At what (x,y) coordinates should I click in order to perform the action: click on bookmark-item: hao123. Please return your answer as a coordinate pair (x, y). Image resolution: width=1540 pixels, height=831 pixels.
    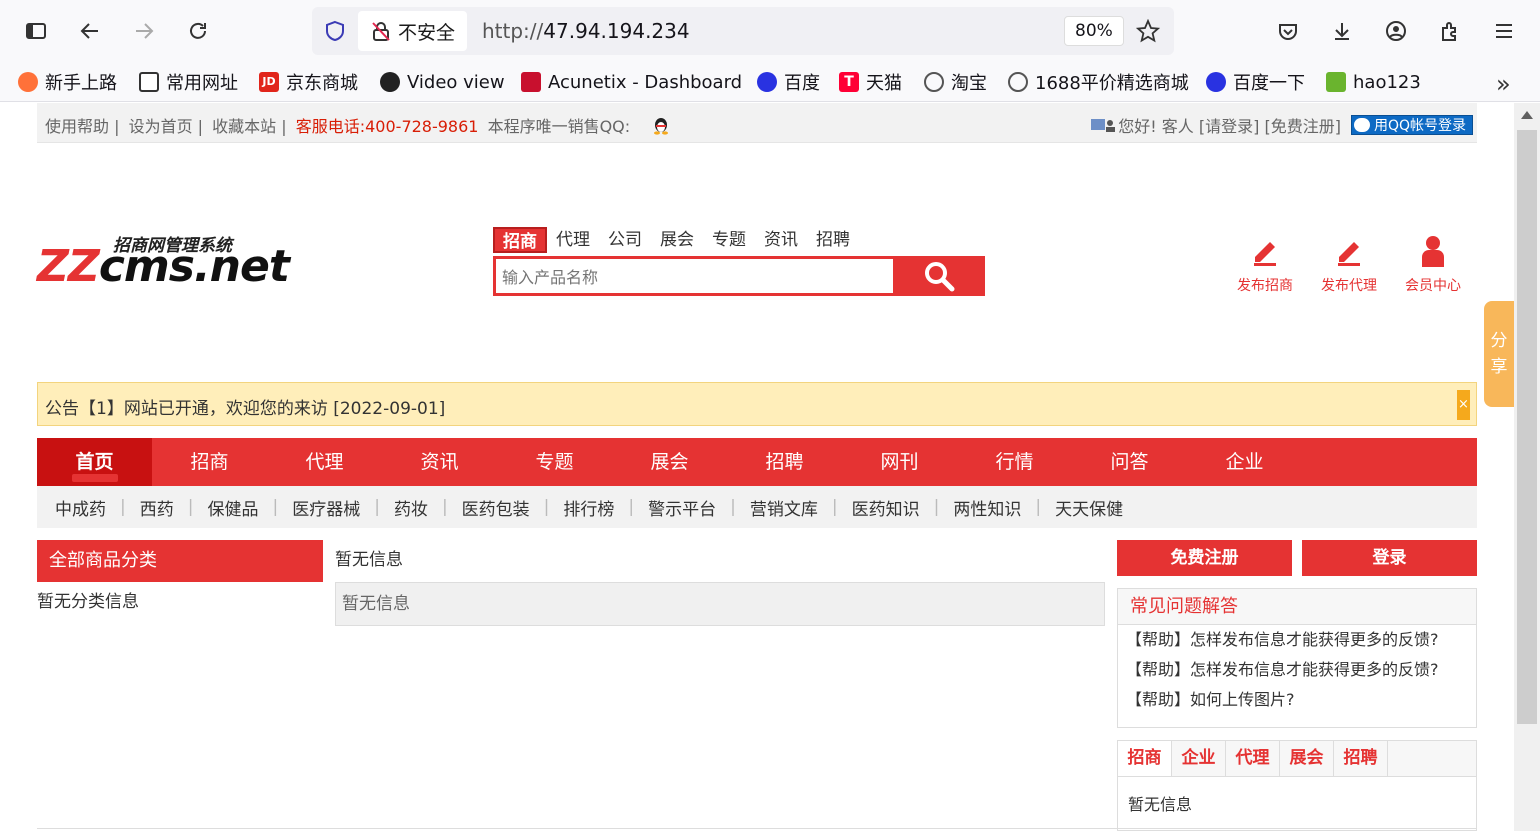
    Looking at the image, I should click on (1373, 82).